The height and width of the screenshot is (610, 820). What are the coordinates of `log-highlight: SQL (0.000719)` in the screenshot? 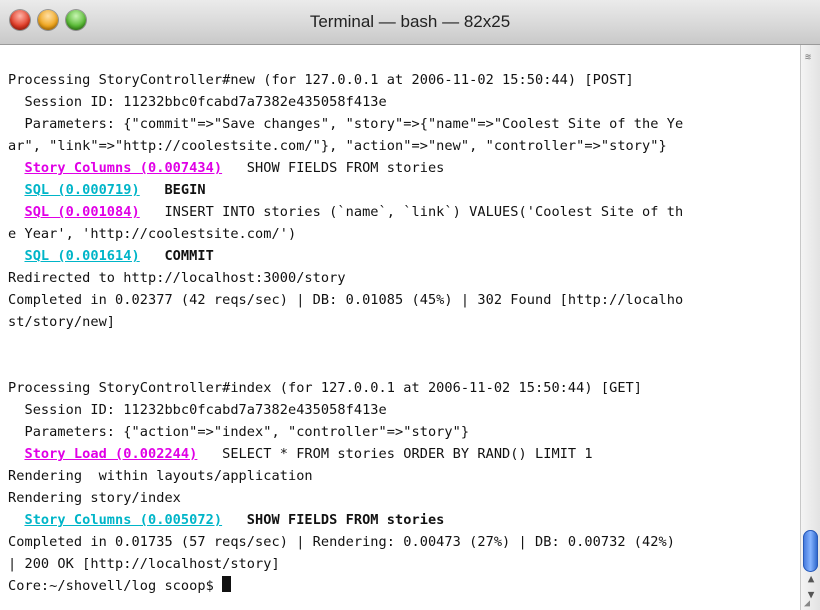 It's located at (82, 190).